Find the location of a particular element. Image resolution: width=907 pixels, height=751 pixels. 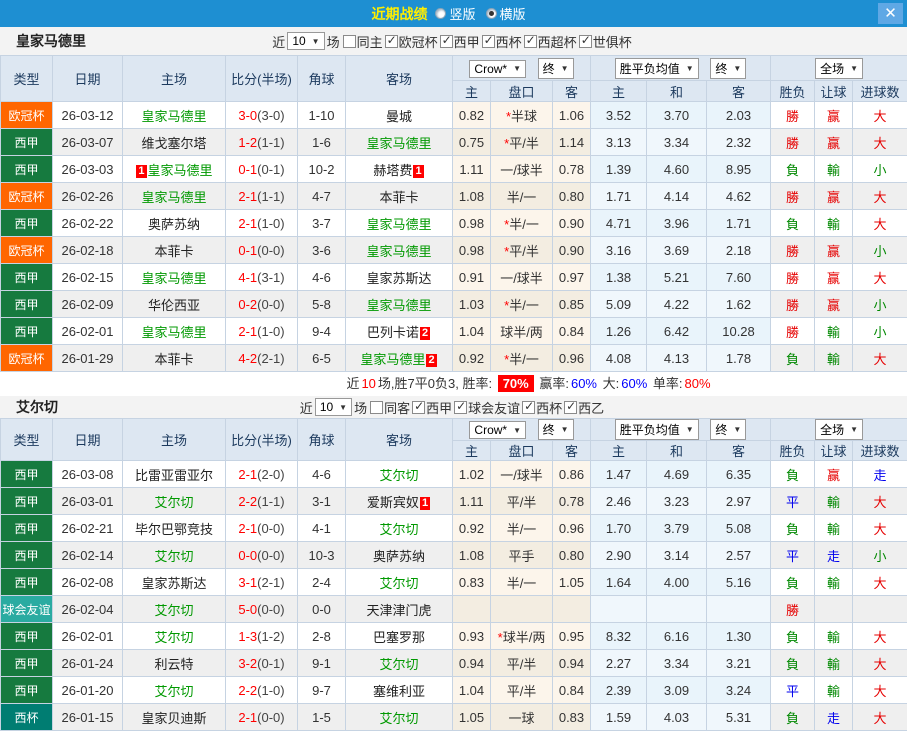

league-filter-checkbox: 欧冠杯 is located at coordinates (411, 41).